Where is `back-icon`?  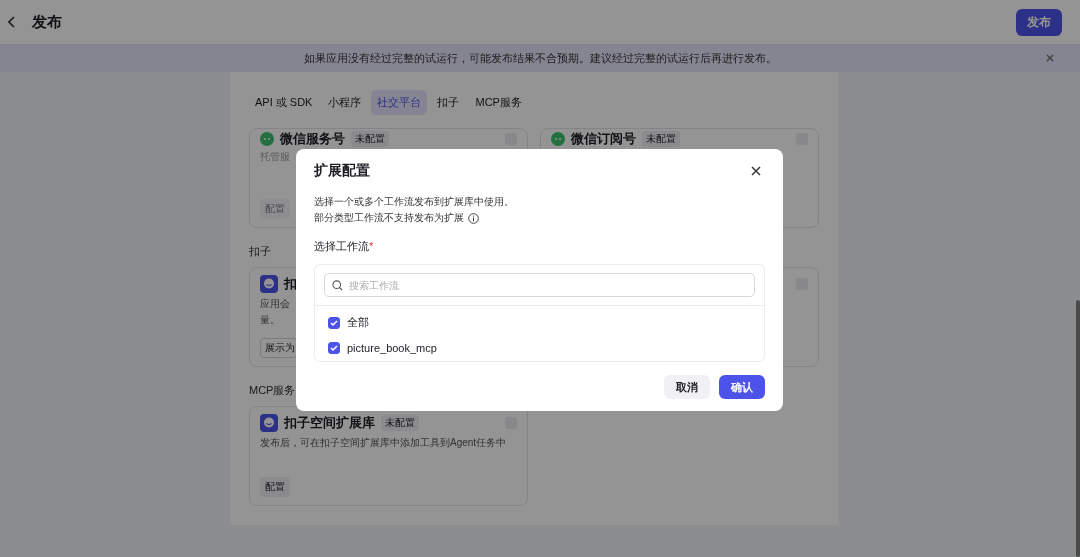 back-icon is located at coordinates (12, 22).